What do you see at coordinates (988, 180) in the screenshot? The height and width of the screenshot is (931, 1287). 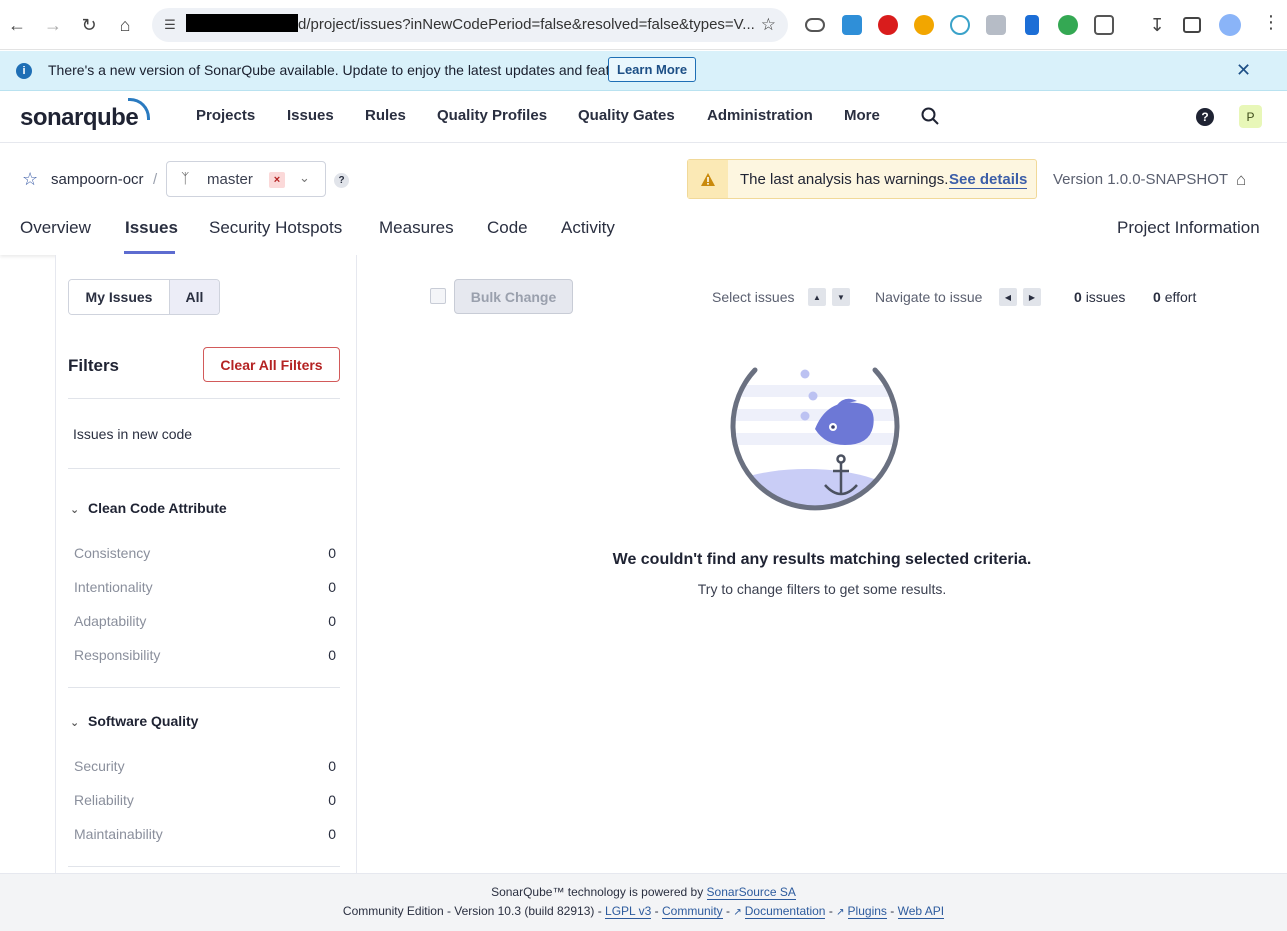 I see `see-details-link: See details` at bounding box center [988, 180].